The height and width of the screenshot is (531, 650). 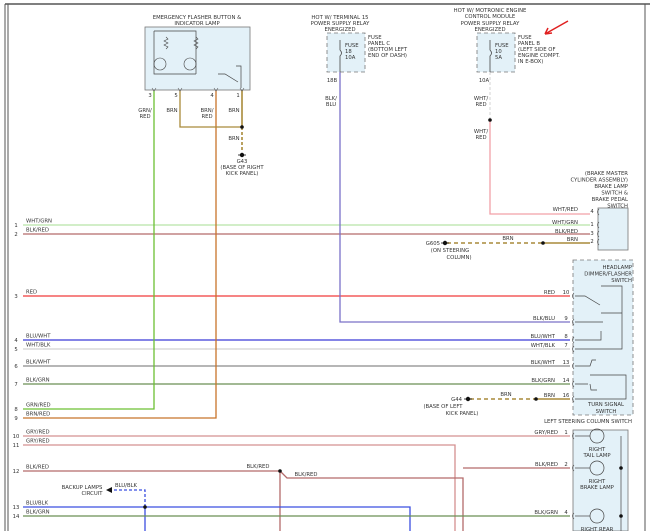 What do you see at coordinates (530, 62) in the screenshot?
I see `panel-label: IN E-BOX)` at bounding box center [530, 62].